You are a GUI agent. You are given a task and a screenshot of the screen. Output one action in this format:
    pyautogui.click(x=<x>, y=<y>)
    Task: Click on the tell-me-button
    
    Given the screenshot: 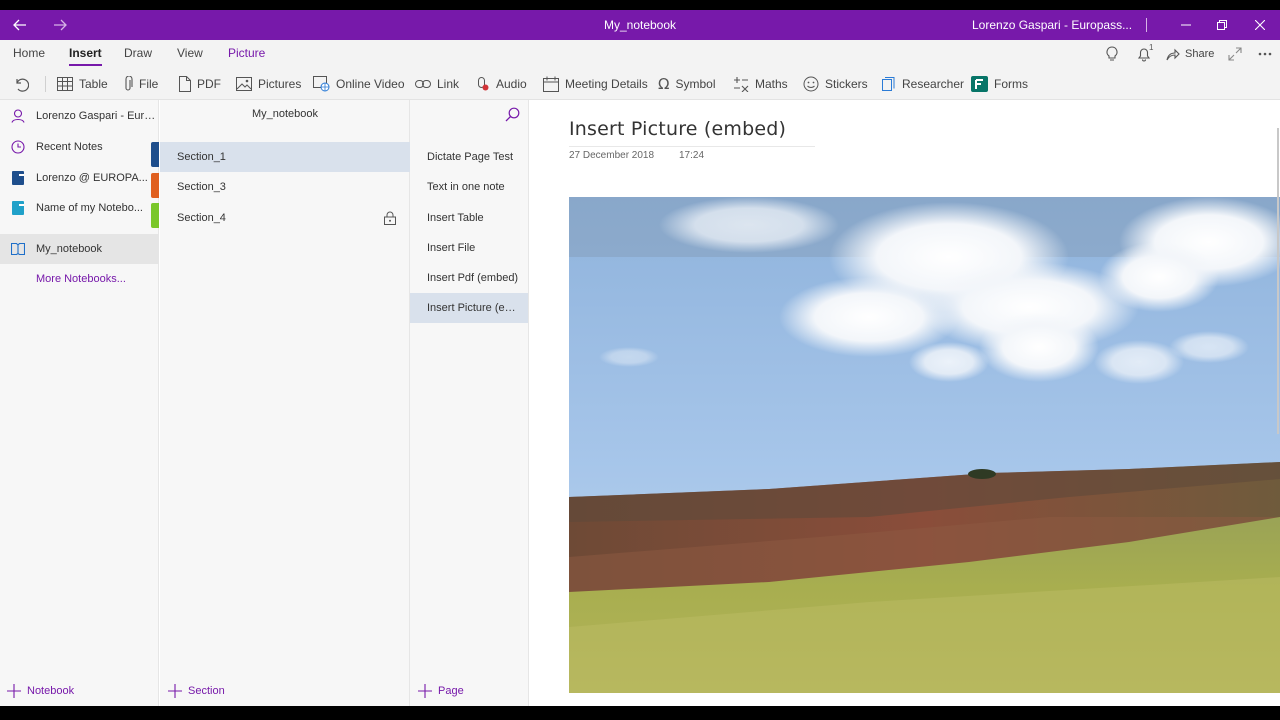 What is the action you would take?
    pyautogui.click(x=1112, y=54)
    